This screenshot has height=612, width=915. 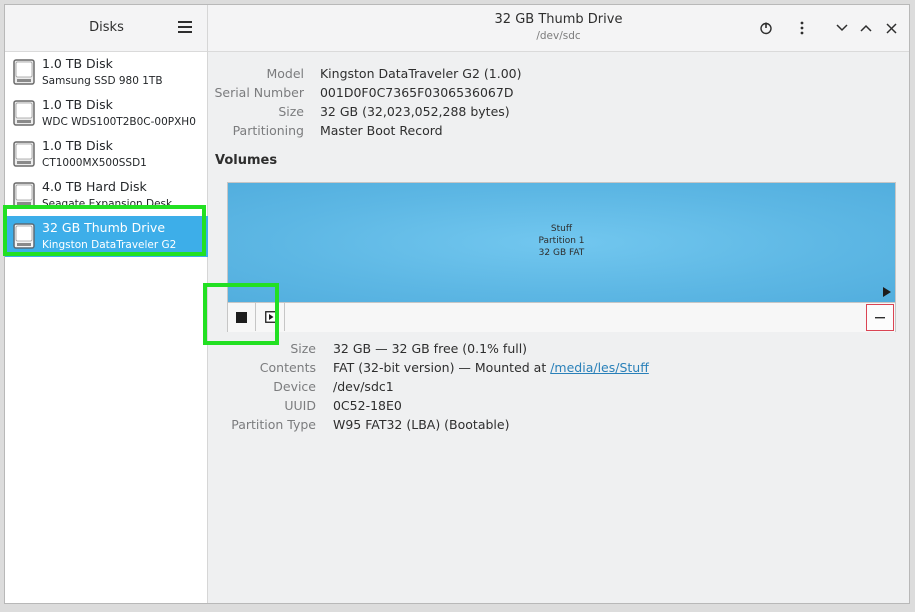 What do you see at coordinates (414, 111) in the screenshot?
I see `size-value: 32 GB (32,023,052,288 bytes)` at bounding box center [414, 111].